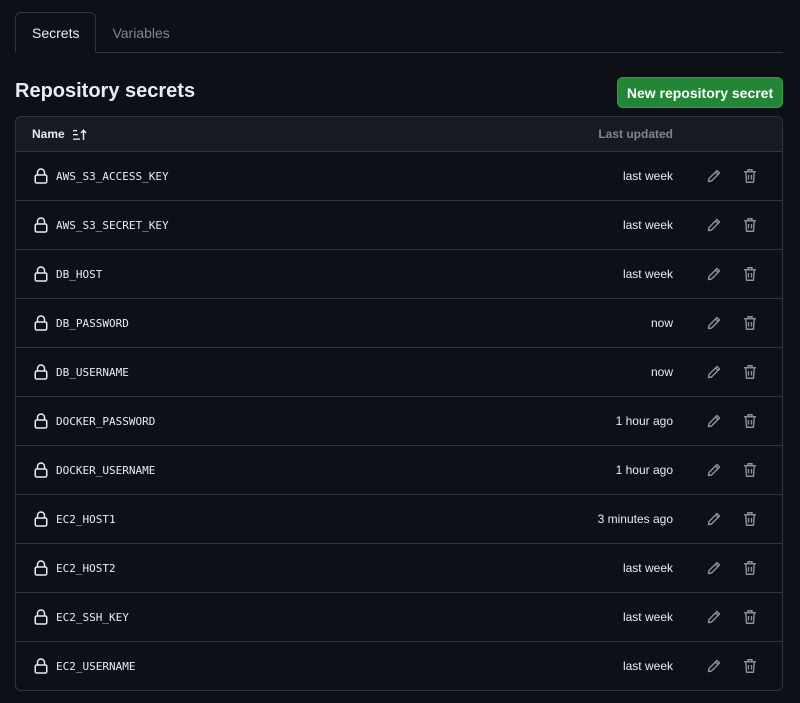 Image resolution: width=800 pixels, height=703 pixels. What do you see at coordinates (399, 617) in the screenshot?
I see `secret-row: EC2_SSH_KEY last week` at bounding box center [399, 617].